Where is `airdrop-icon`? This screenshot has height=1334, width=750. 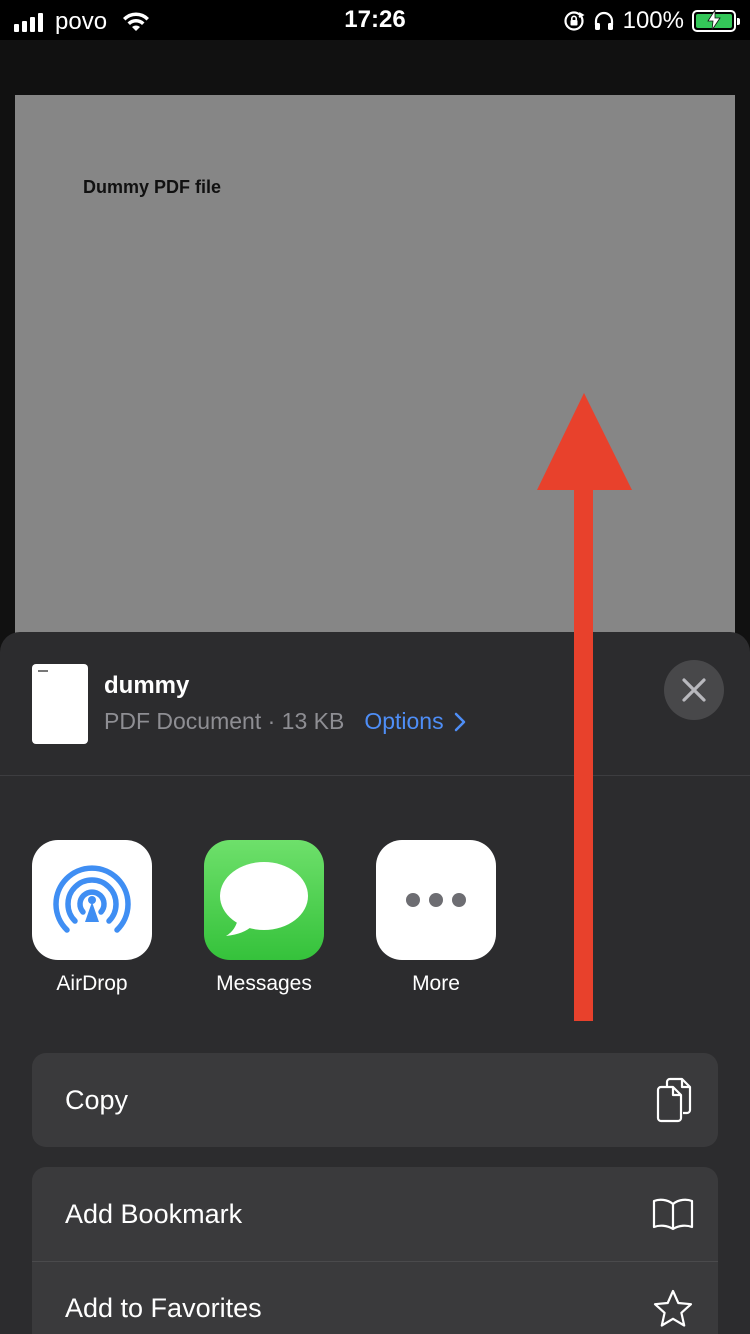
airdrop-icon is located at coordinates (92, 900).